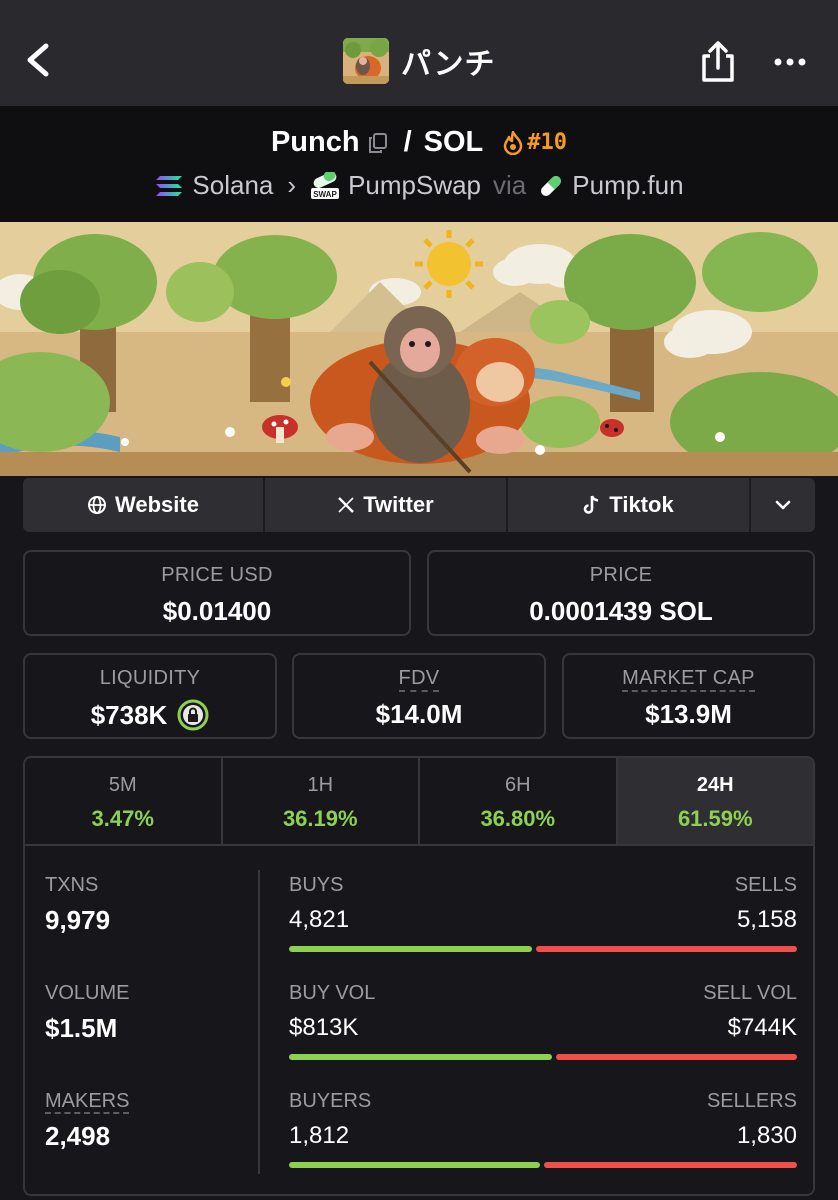 The image size is (838, 1200). Describe the element at coordinates (591, 504) in the screenshot. I see `tiktok-icon` at that location.